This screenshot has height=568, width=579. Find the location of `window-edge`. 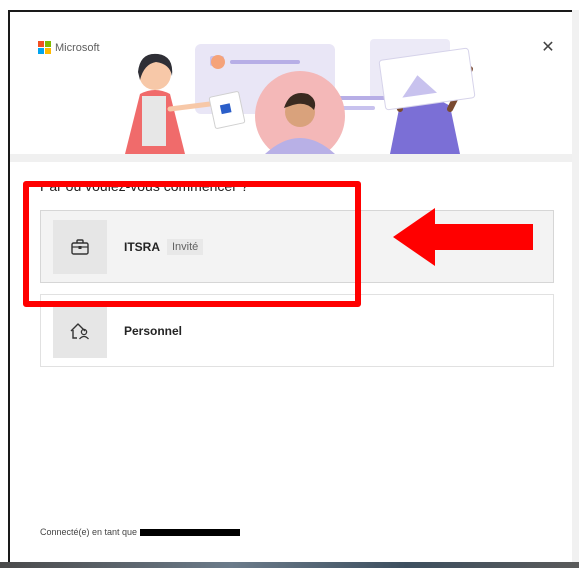

window-edge is located at coordinates (575, 286).